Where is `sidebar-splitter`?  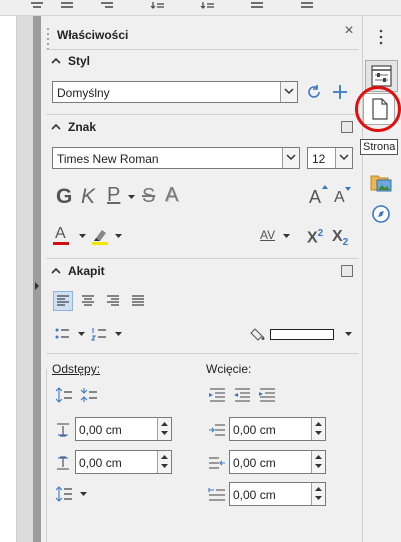
sidebar-splitter is located at coordinates (37, 279).